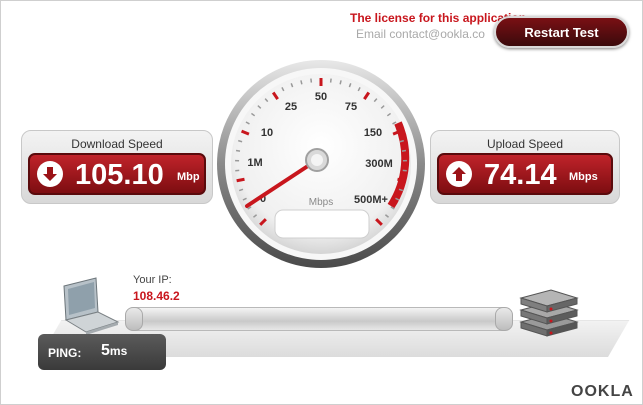 The width and height of the screenshot is (643, 405). What do you see at coordinates (105, 350) in the screenshot?
I see `ping-value: 5` at bounding box center [105, 350].